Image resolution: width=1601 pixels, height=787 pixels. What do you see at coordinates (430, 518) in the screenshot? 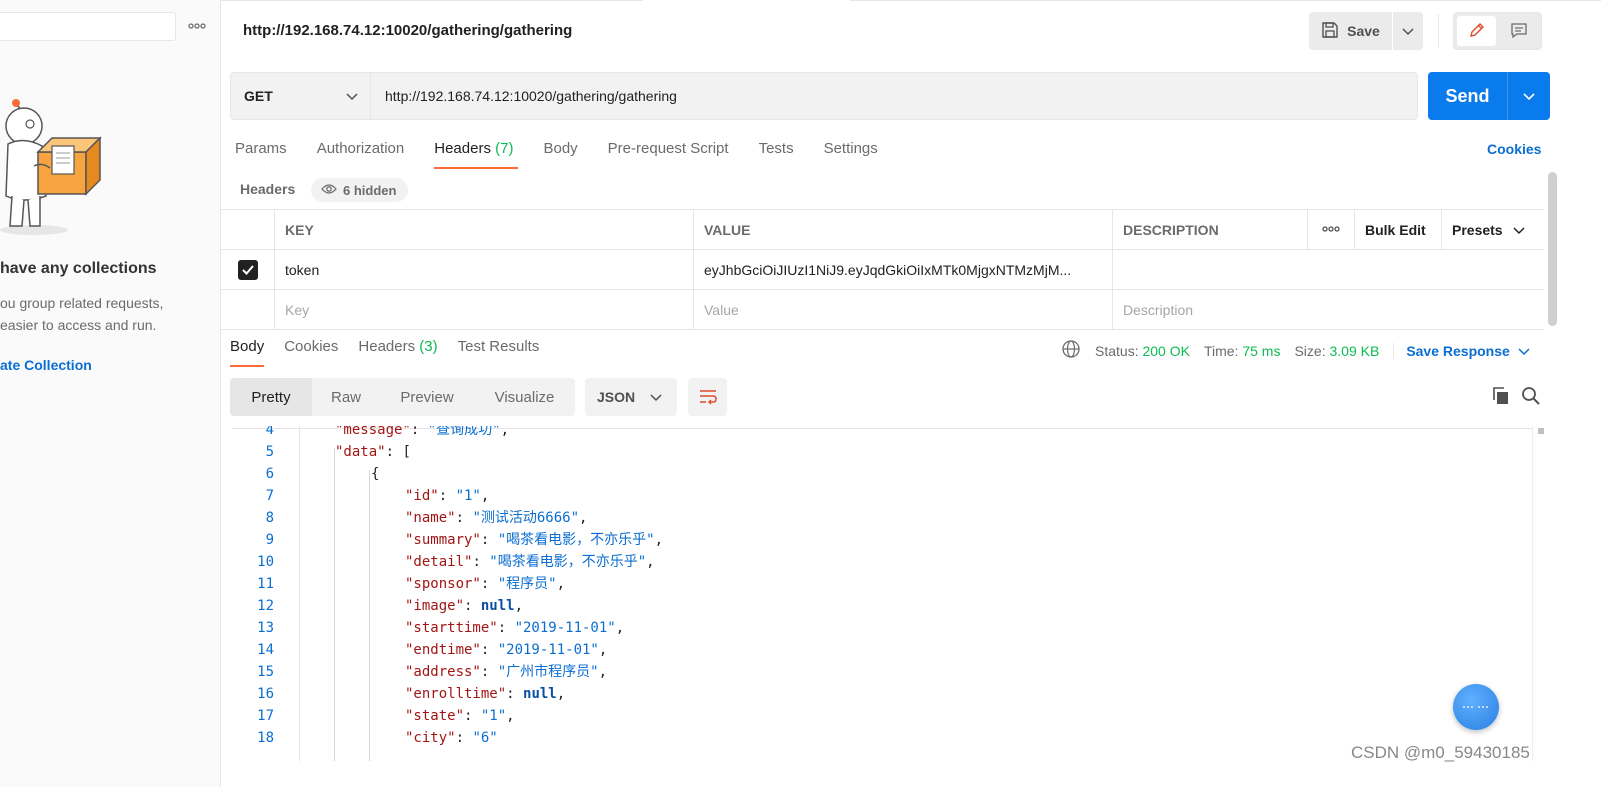
I see `json-key: "name"` at bounding box center [430, 518].